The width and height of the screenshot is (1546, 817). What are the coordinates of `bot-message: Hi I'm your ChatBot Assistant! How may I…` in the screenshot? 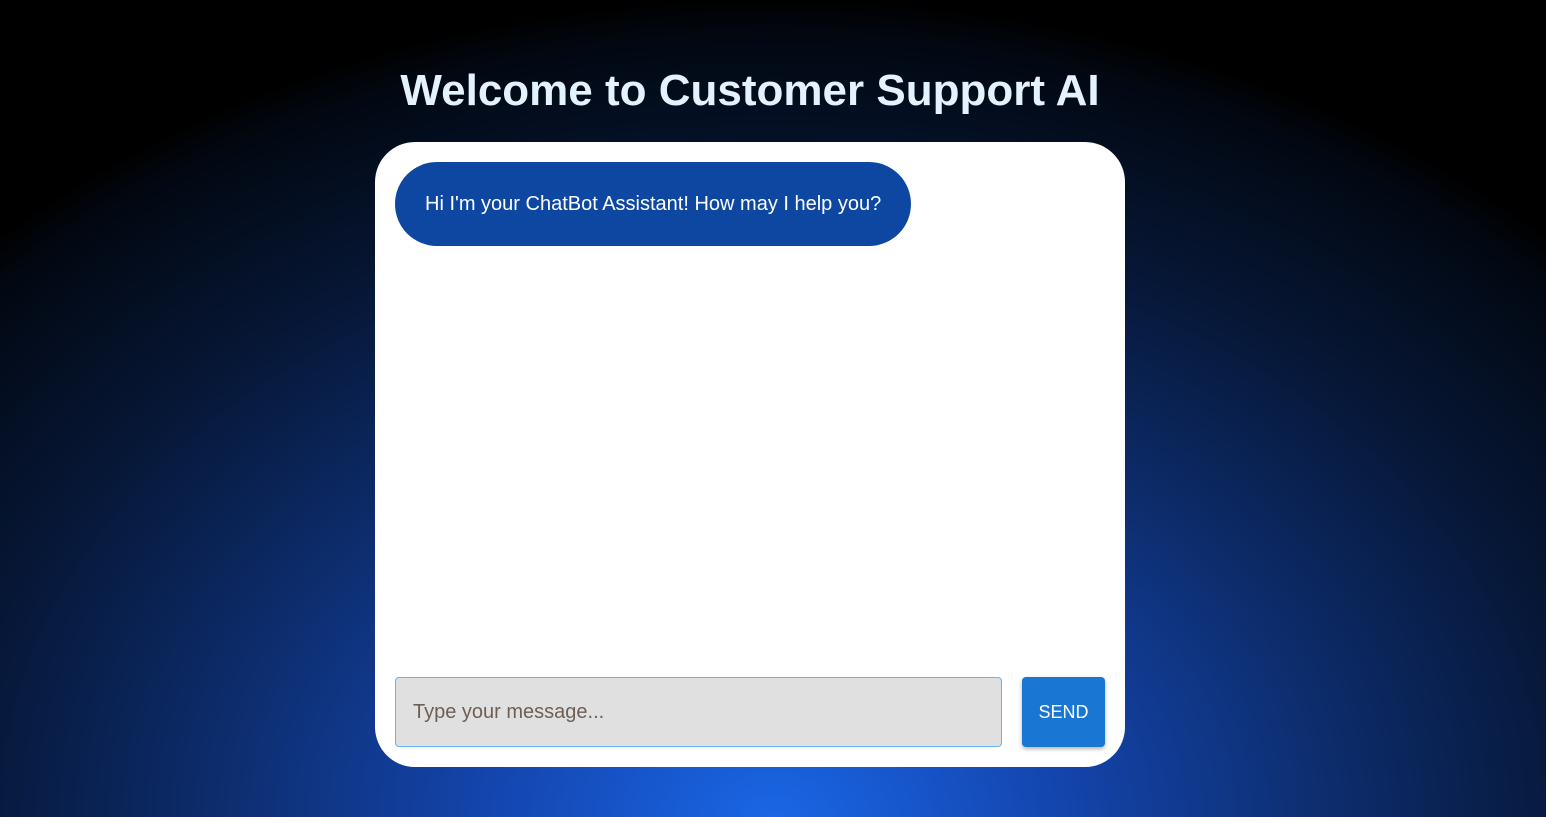 It's located at (653, 204).